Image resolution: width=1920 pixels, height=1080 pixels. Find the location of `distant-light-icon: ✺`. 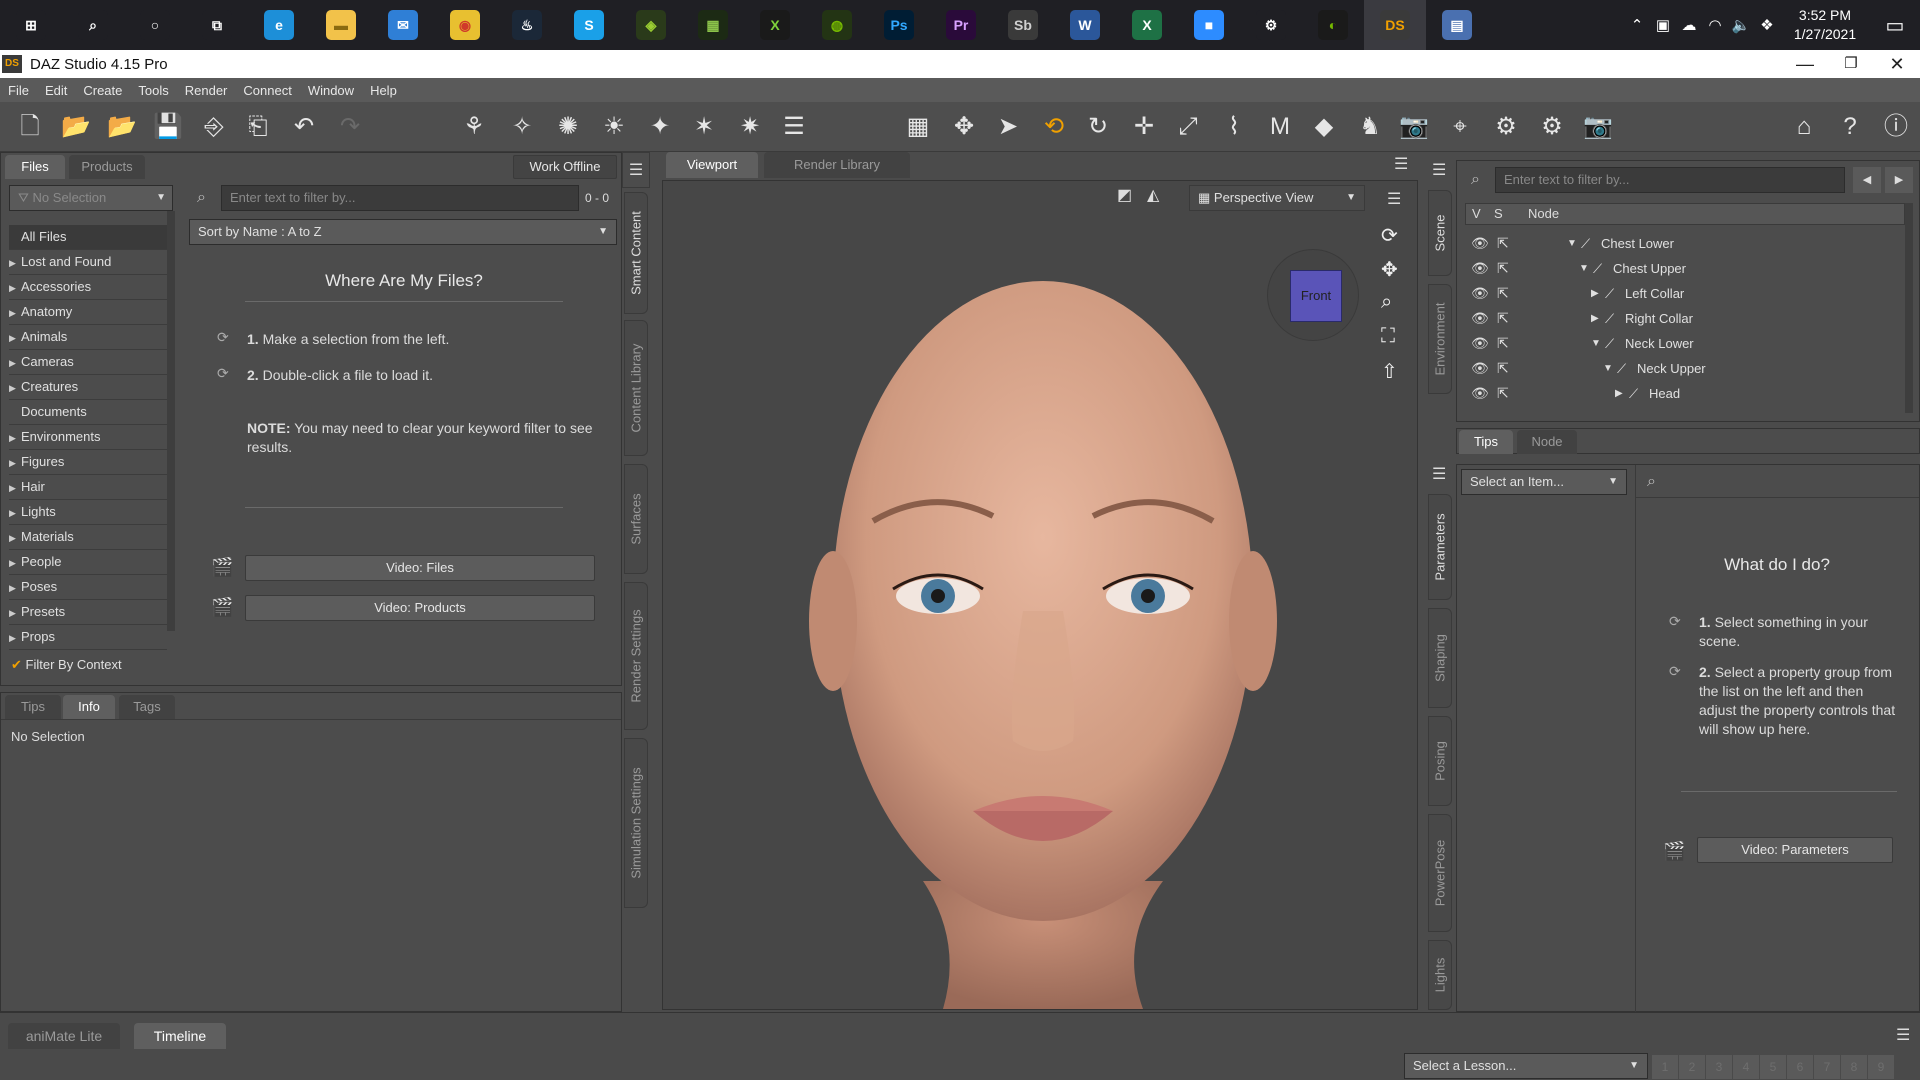

distant-light-icon: ✺ is located at coordinates (568, 127).